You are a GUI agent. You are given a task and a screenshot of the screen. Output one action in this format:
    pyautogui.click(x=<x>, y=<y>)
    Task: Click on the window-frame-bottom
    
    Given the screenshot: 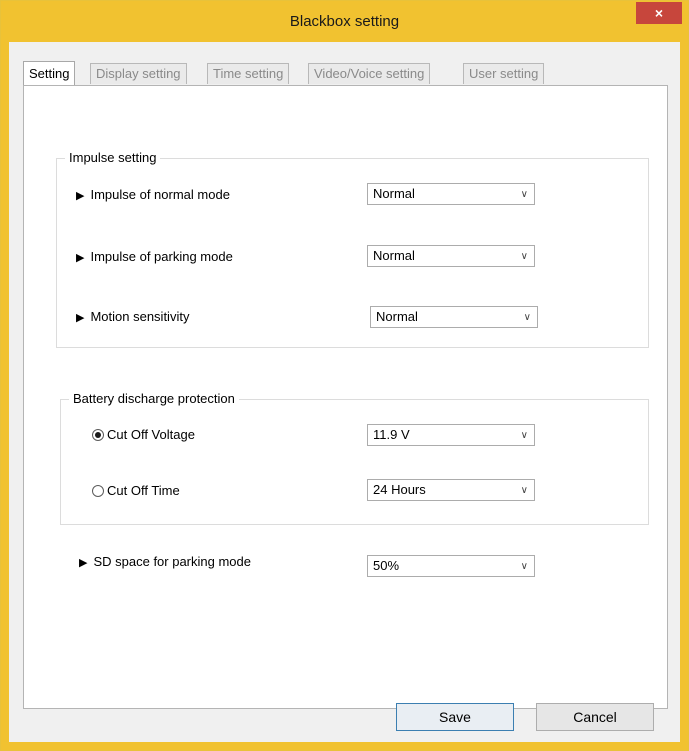 What is the action you would take?
    pyautogui.click(x=344, y=746)
    